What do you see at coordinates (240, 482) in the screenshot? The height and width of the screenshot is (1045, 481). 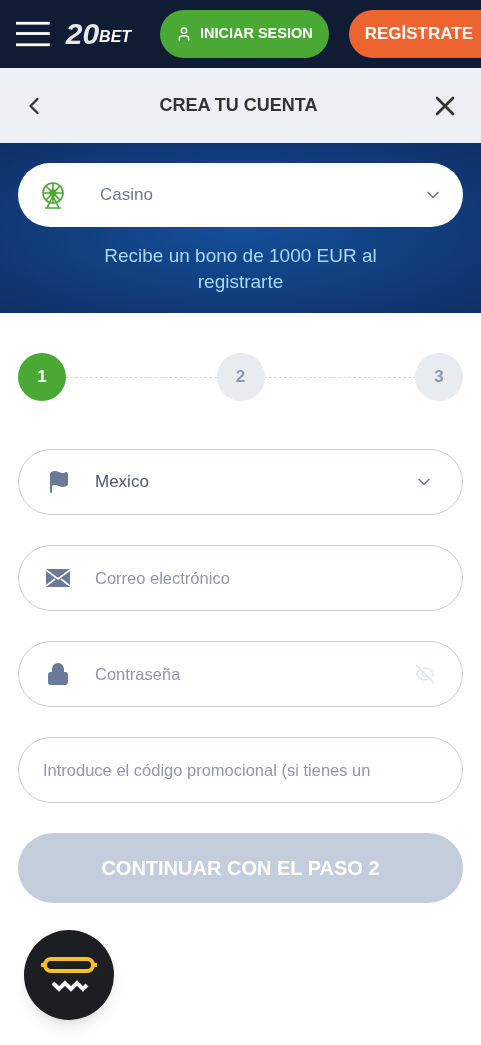 I see `country-select: Mexico` at bounding box center [240, 482].